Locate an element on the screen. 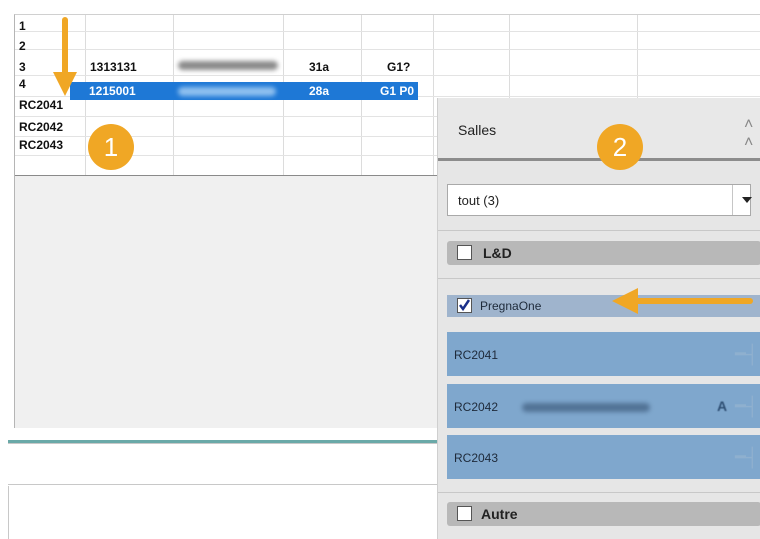  room-name-rc2042: RC2042 is located at coordinates (476, 407).